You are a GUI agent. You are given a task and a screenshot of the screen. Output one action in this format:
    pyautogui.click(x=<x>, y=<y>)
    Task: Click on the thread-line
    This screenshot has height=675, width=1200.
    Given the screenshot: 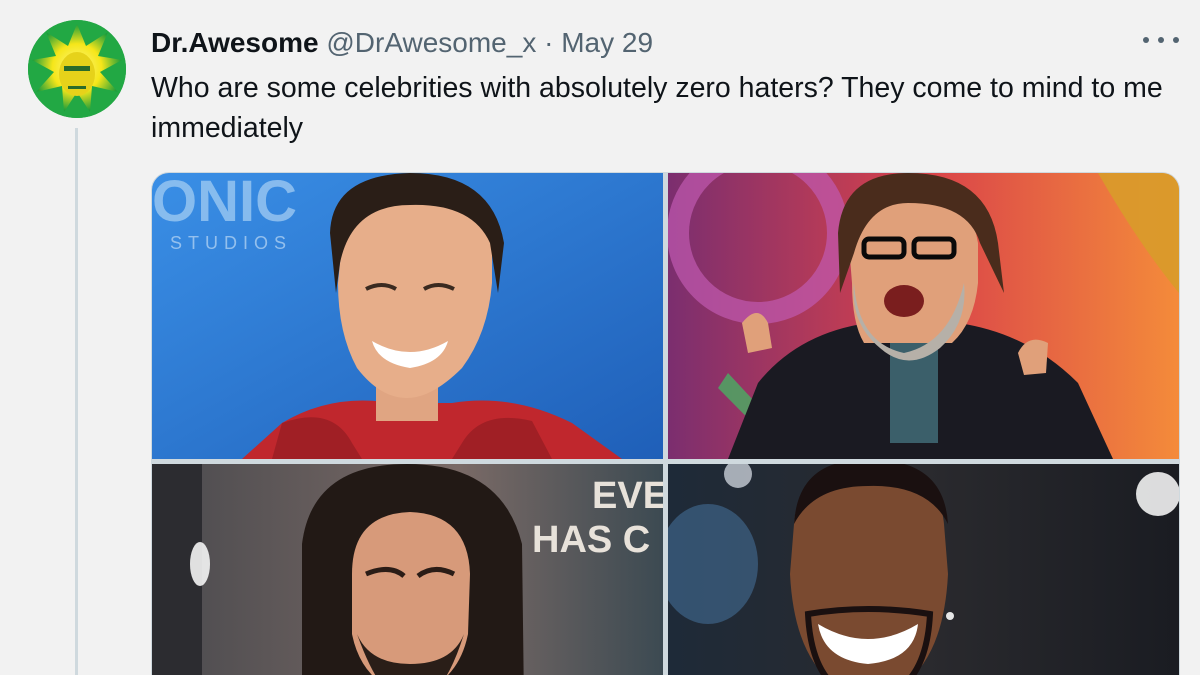 What is the action you would take?
    pyautogui.click(x=76, y=401)
    